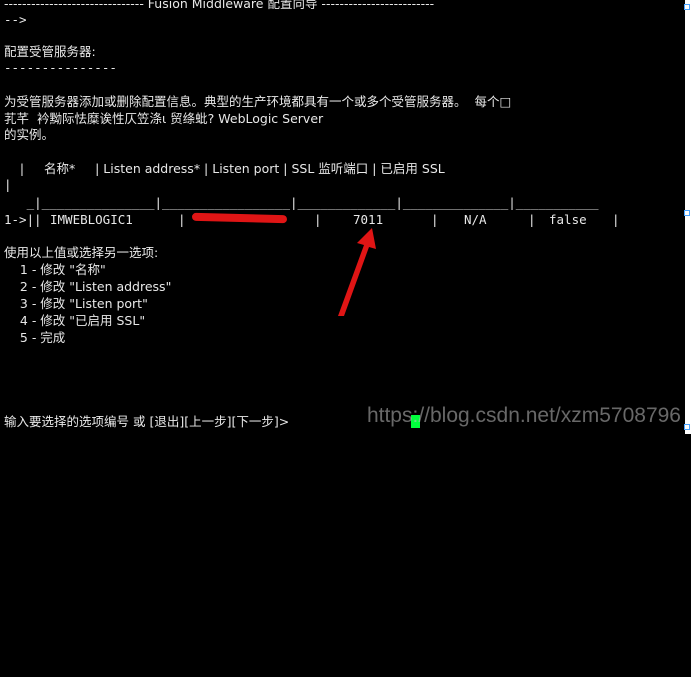 This screenshot has width=691, height=677. What do you see at coordinates (687, 427) in the screenshot?
I see `resize-handle-bottom` at bounding box center [687, 427].